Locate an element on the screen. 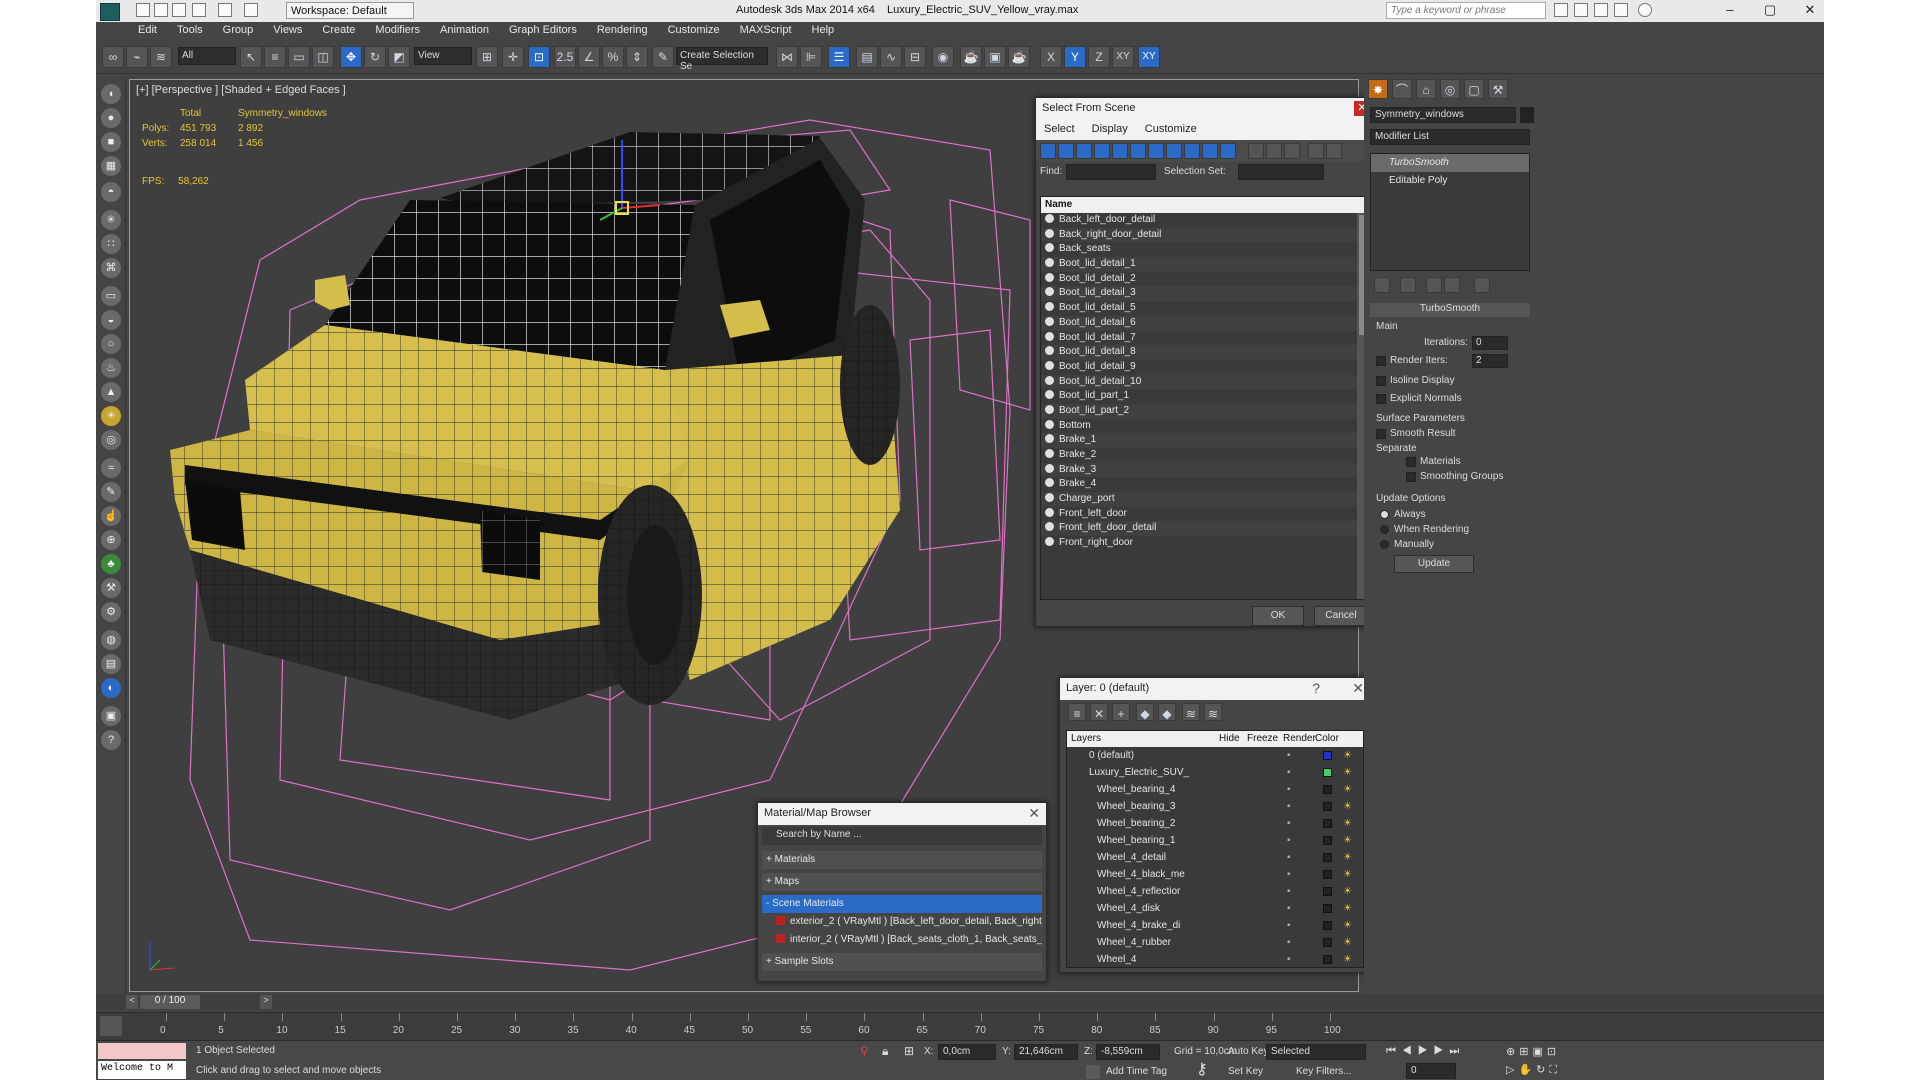 This screenshot has height=1080, width=1920. filter-helpers-icon is located at coordinates (1120, 151).